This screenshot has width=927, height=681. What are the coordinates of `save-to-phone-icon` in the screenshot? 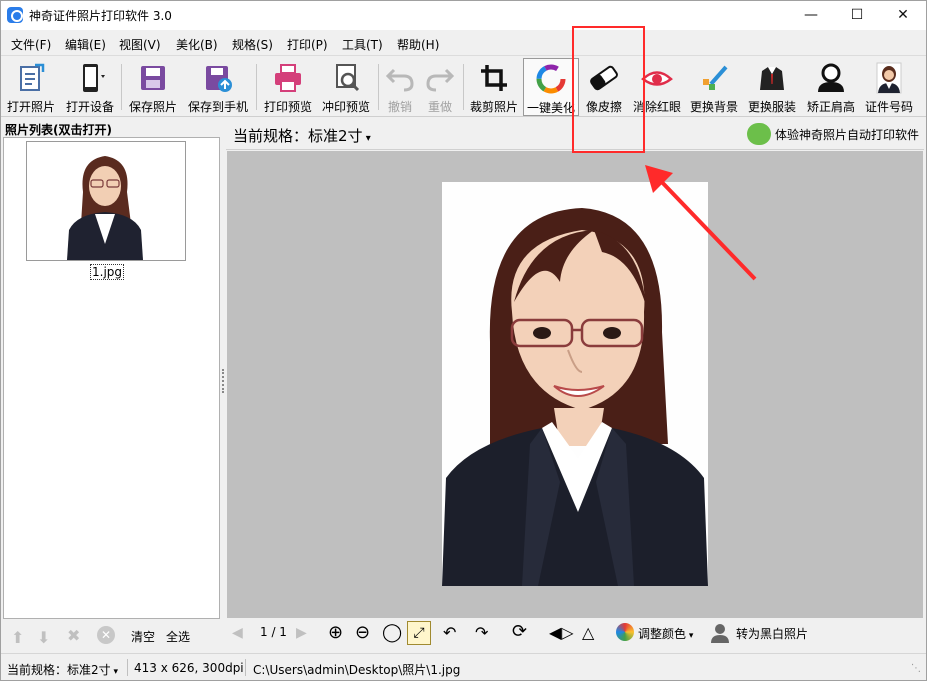 It's located at (219, 79).